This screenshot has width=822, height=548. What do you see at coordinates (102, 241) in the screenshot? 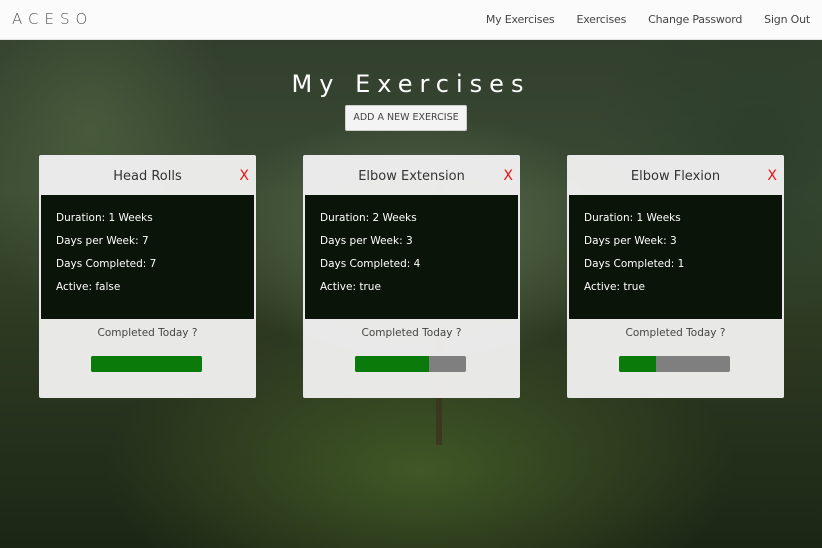
I see `days-per-week-text: Days per Week: 7` at bounding box center [102, 241].